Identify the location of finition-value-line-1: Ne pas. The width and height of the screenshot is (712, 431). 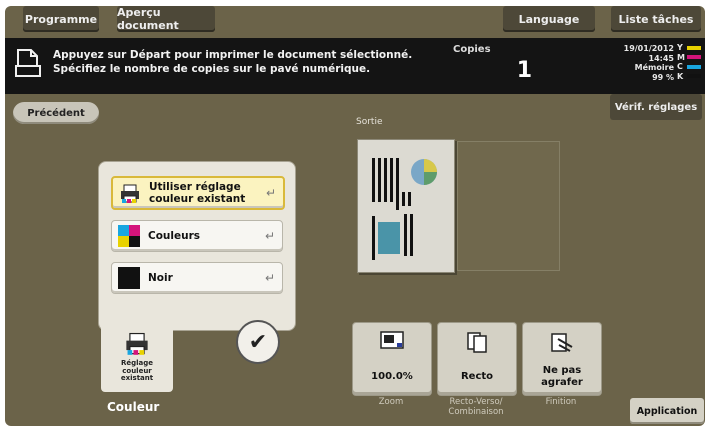
(562, 370).